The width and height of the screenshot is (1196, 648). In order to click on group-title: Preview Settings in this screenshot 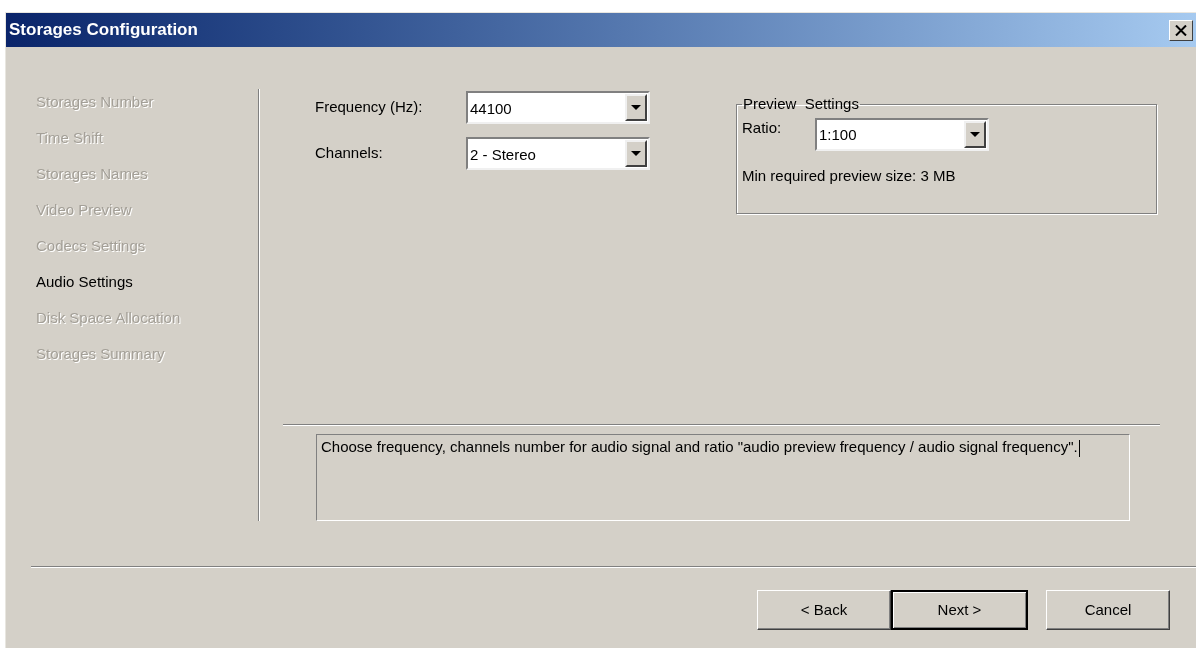, I will do `click(801, 104)`.